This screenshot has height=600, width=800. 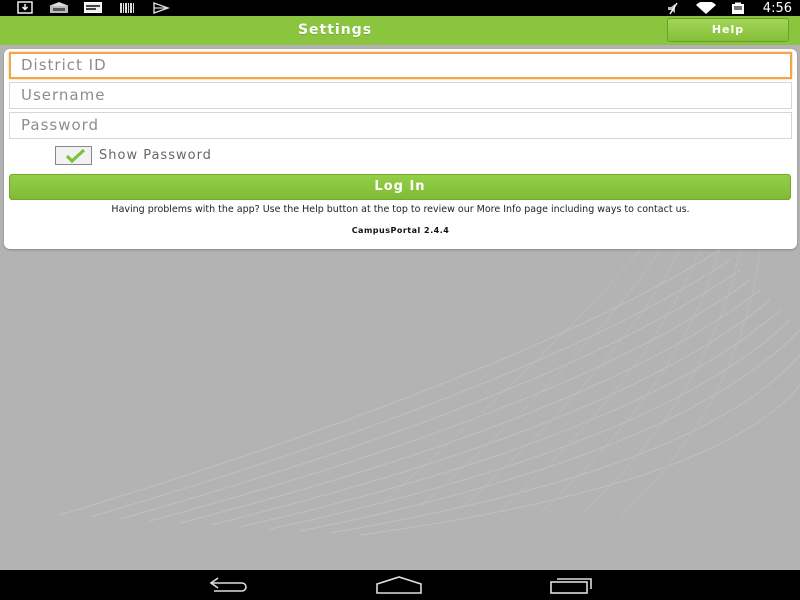 I want to click on app-version: CampusPortal 2.4.4, so click(x=400, y=230).